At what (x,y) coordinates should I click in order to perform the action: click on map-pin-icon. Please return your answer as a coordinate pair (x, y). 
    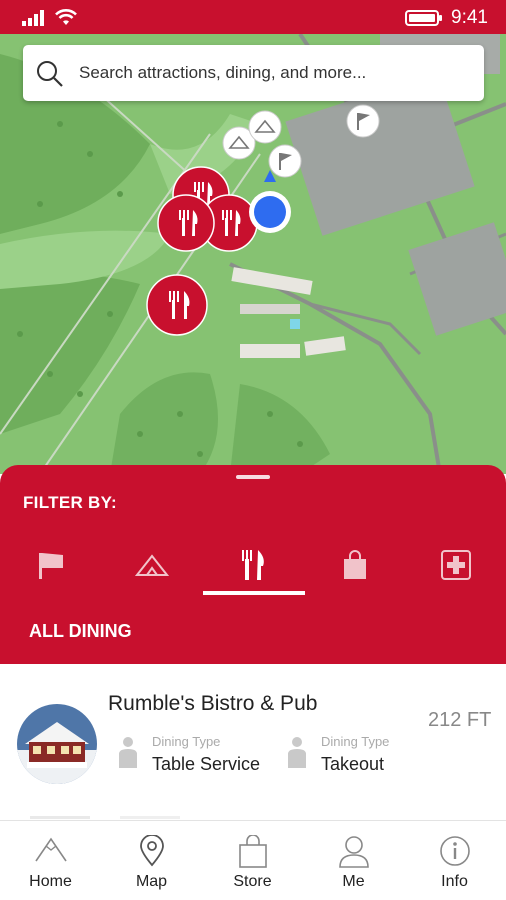
    Looking at the image, I should click on (151, 851).